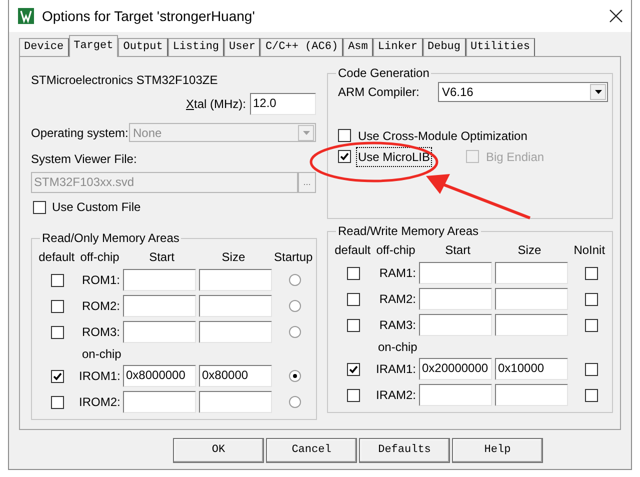 The image size is (640, 477). Describe the element at coordinates (111, 238) in the screenshot. I see `group-title: Read/Only Memory Areas` at that location.